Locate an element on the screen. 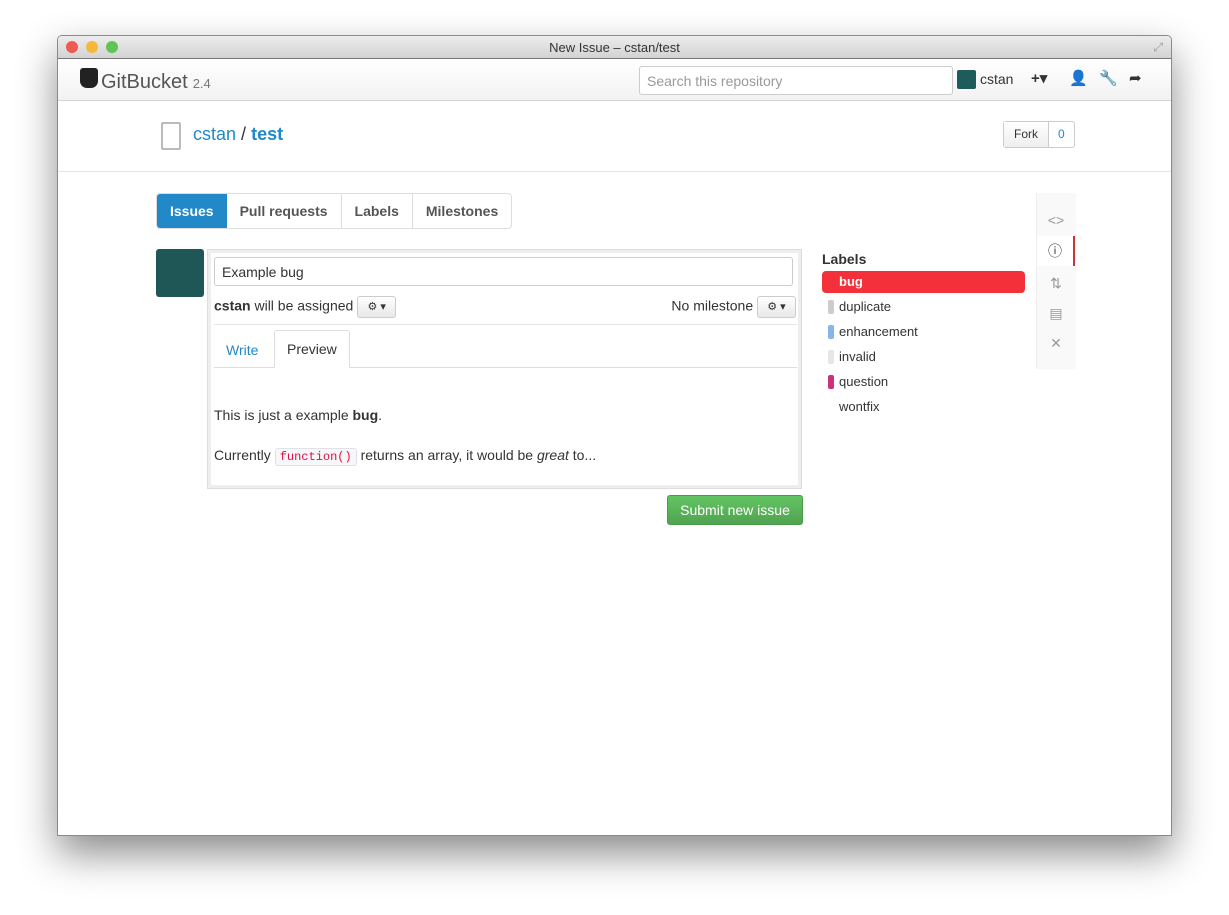  plus-dropdown-icon: +▾ is located at coordinates (1039, 78).